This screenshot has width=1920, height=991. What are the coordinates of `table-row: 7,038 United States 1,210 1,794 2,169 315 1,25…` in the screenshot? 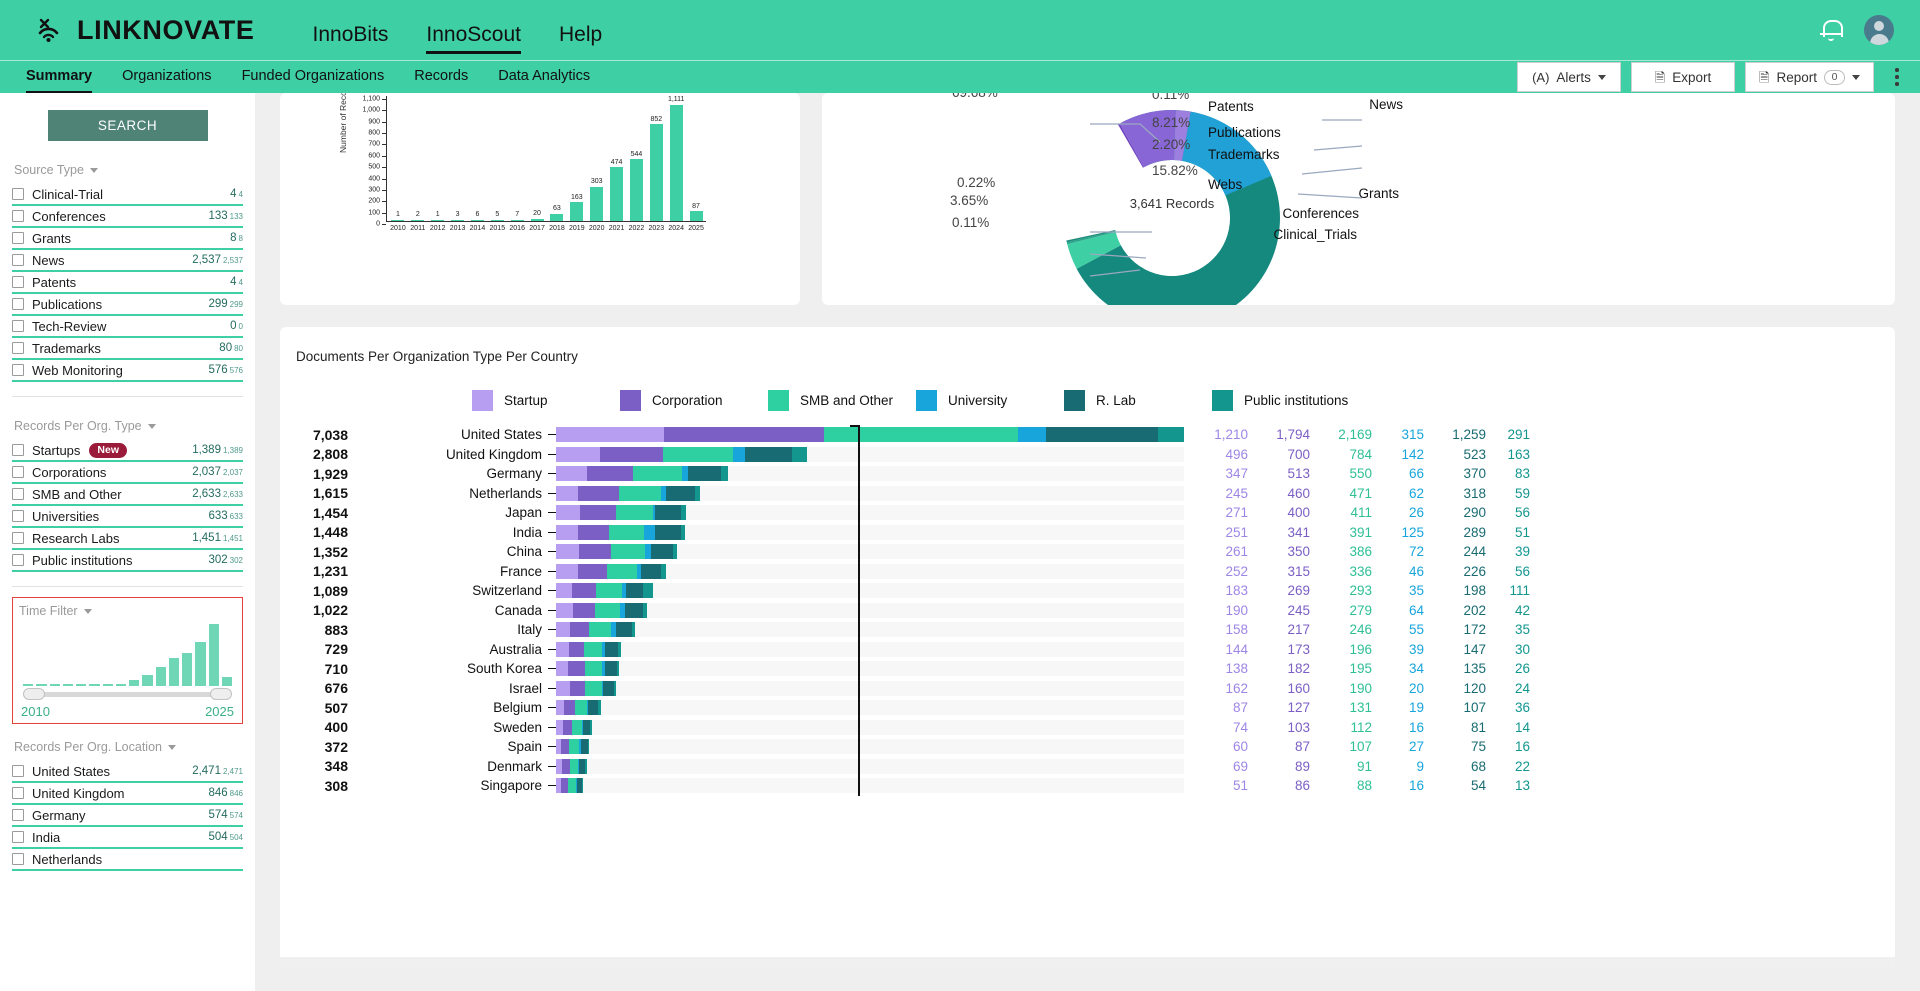 It's located at (1087, 435).